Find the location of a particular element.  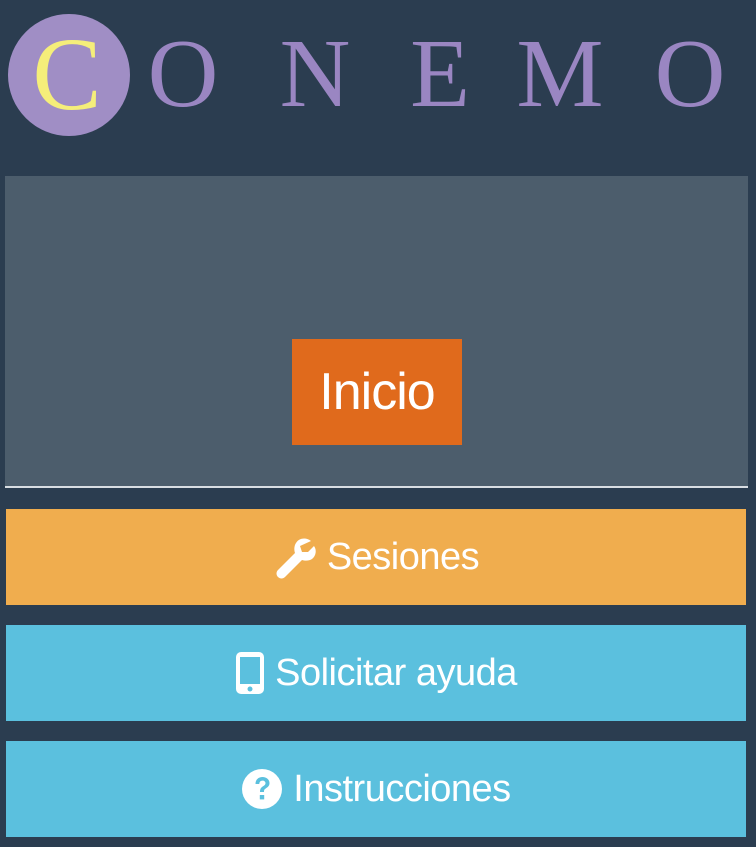

wrench-icon is located at coordinates (295, 557).